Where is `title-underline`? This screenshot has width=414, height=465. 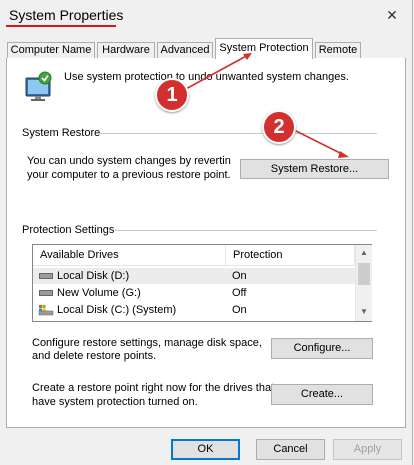 title-underline is located at coordinates (61, 26).